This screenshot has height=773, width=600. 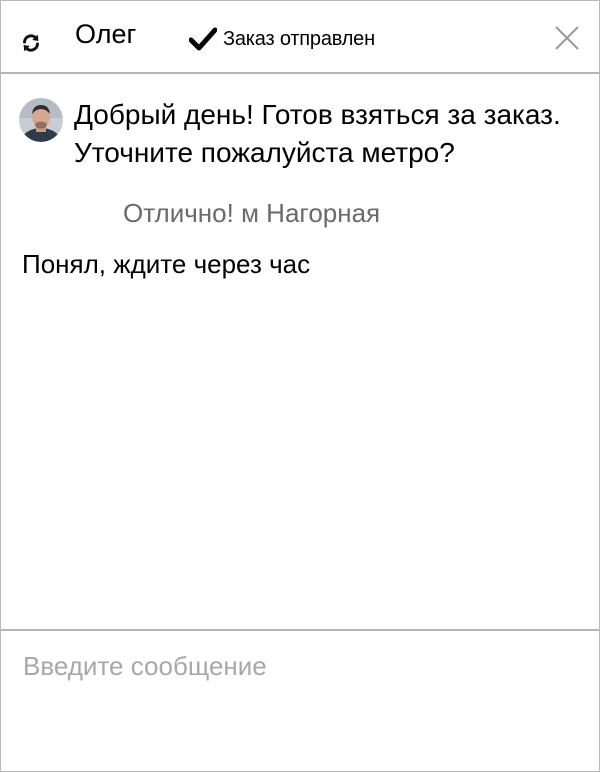 I want to click on avatar-photo, so click(x=41, y=120).